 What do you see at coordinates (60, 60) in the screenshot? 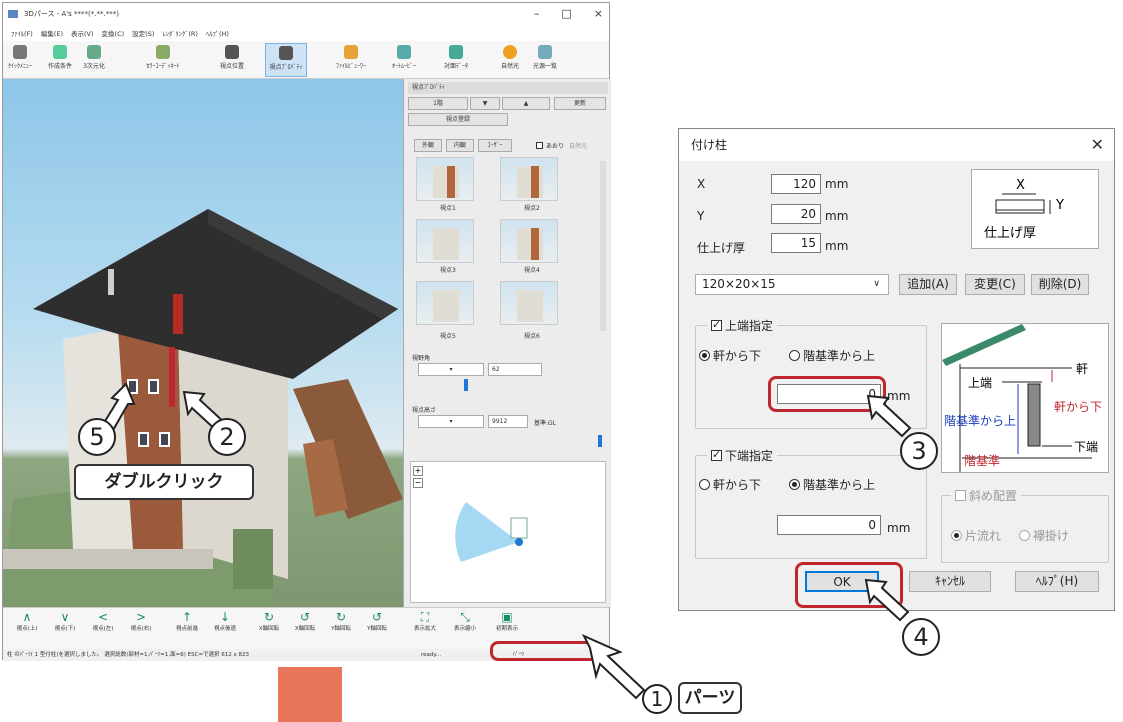
I see `toolbar-conditions: 作成条件` at bounding box center [60, 60].